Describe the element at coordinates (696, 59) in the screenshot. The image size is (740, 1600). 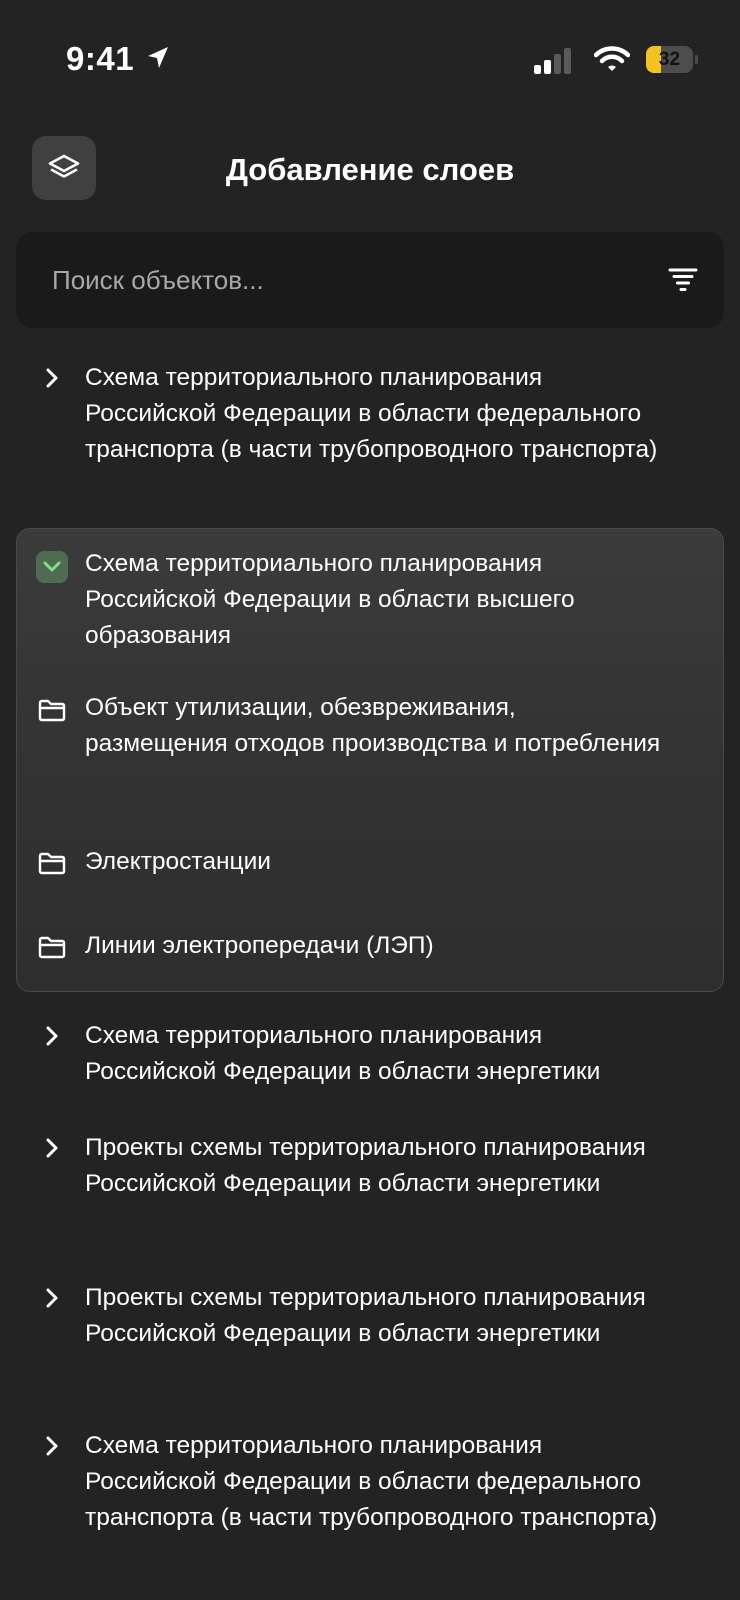
I see `battery-cap` at that location.